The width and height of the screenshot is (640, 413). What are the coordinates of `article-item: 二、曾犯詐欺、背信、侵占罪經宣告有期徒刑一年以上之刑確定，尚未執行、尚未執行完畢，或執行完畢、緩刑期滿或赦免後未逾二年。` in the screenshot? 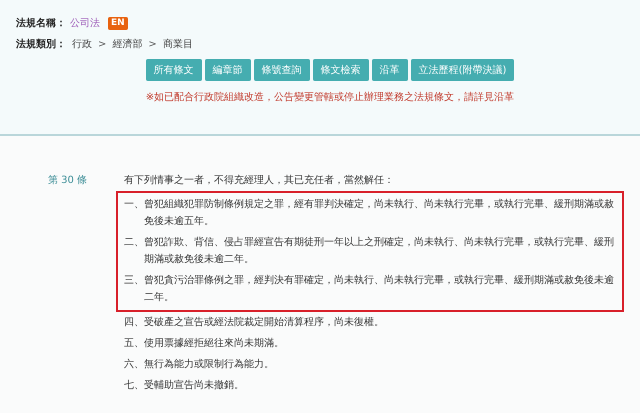 It's located at (369, 251).